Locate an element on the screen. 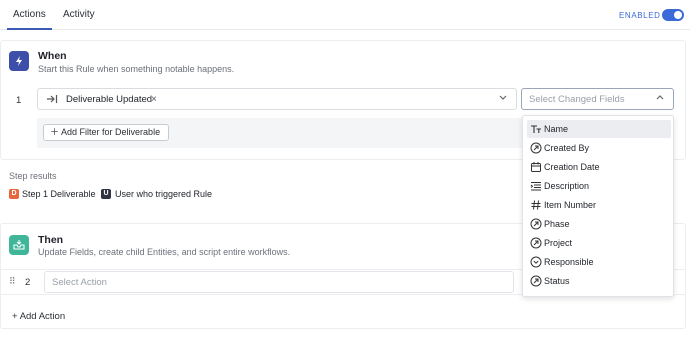 The width and height of the screenshot is (690, 341). dropdown-item-phase: Phase is located at coordinates (599, 224).